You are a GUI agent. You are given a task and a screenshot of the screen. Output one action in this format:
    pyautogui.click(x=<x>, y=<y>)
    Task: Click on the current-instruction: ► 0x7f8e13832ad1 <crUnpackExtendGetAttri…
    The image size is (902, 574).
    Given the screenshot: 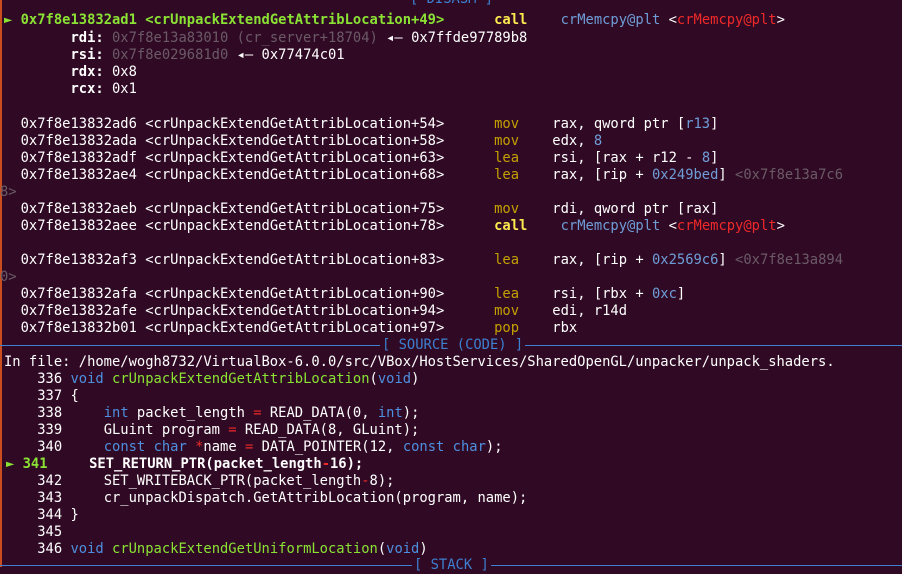 What is the action you would take?
    pyautogui.click(x=394, y=20)
    